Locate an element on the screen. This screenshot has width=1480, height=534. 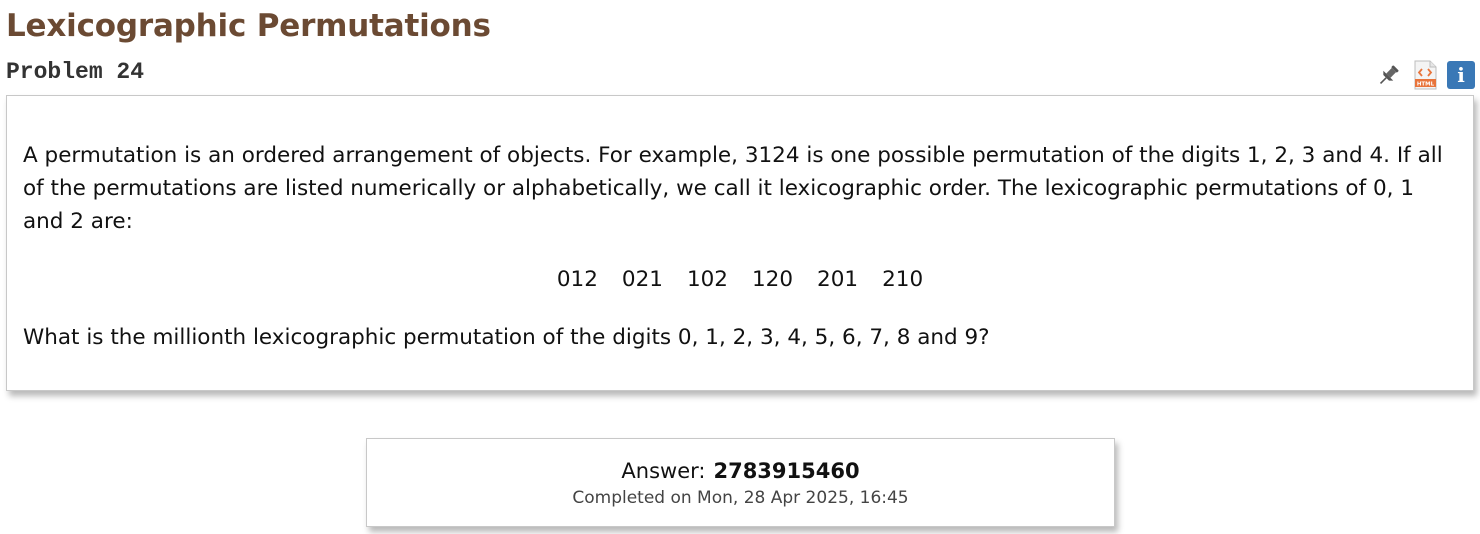
info-icon: i is located at coordinates (1461, 75).